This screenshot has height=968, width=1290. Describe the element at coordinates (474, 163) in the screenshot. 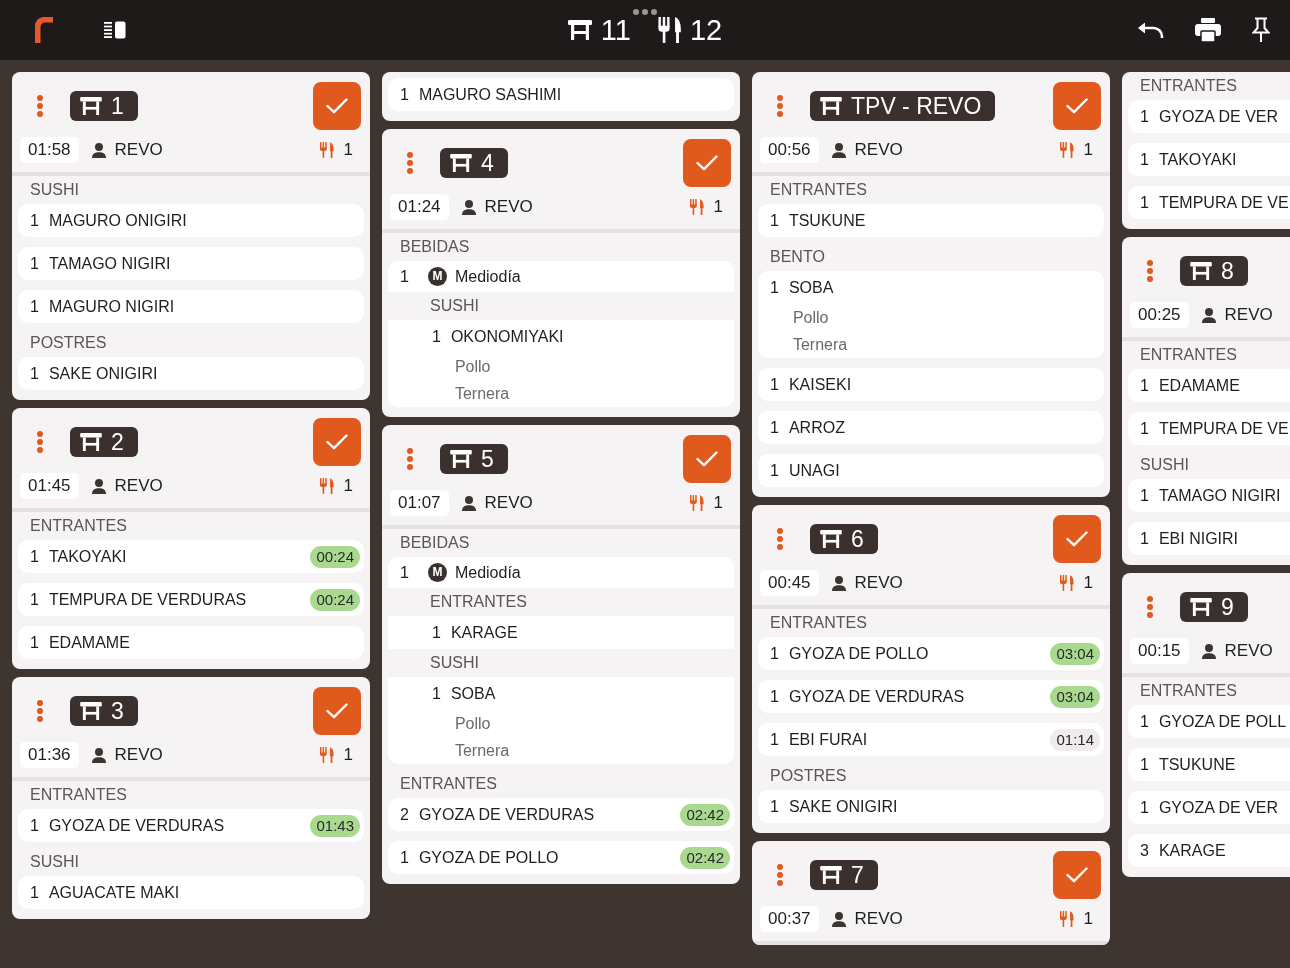

I see `table-label: 4` at that location.